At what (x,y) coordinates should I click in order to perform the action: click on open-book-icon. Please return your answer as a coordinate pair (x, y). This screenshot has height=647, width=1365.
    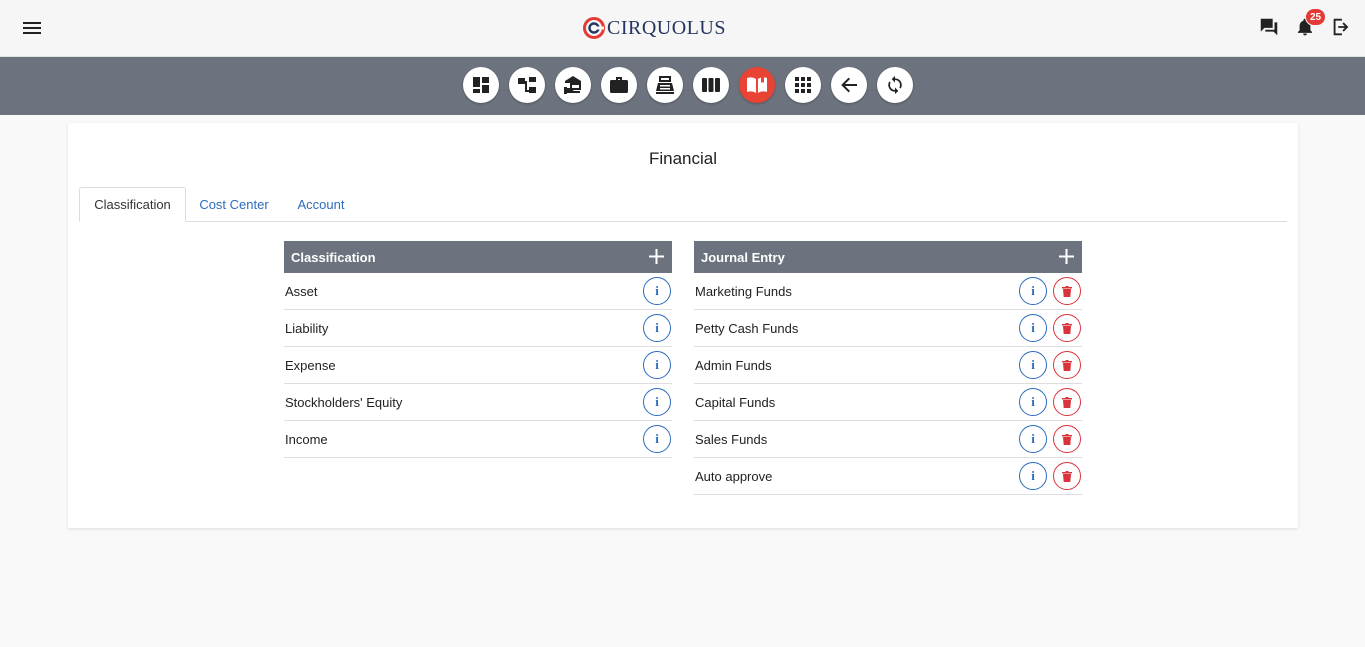
    Looking at the image, I should click on (757, 85).